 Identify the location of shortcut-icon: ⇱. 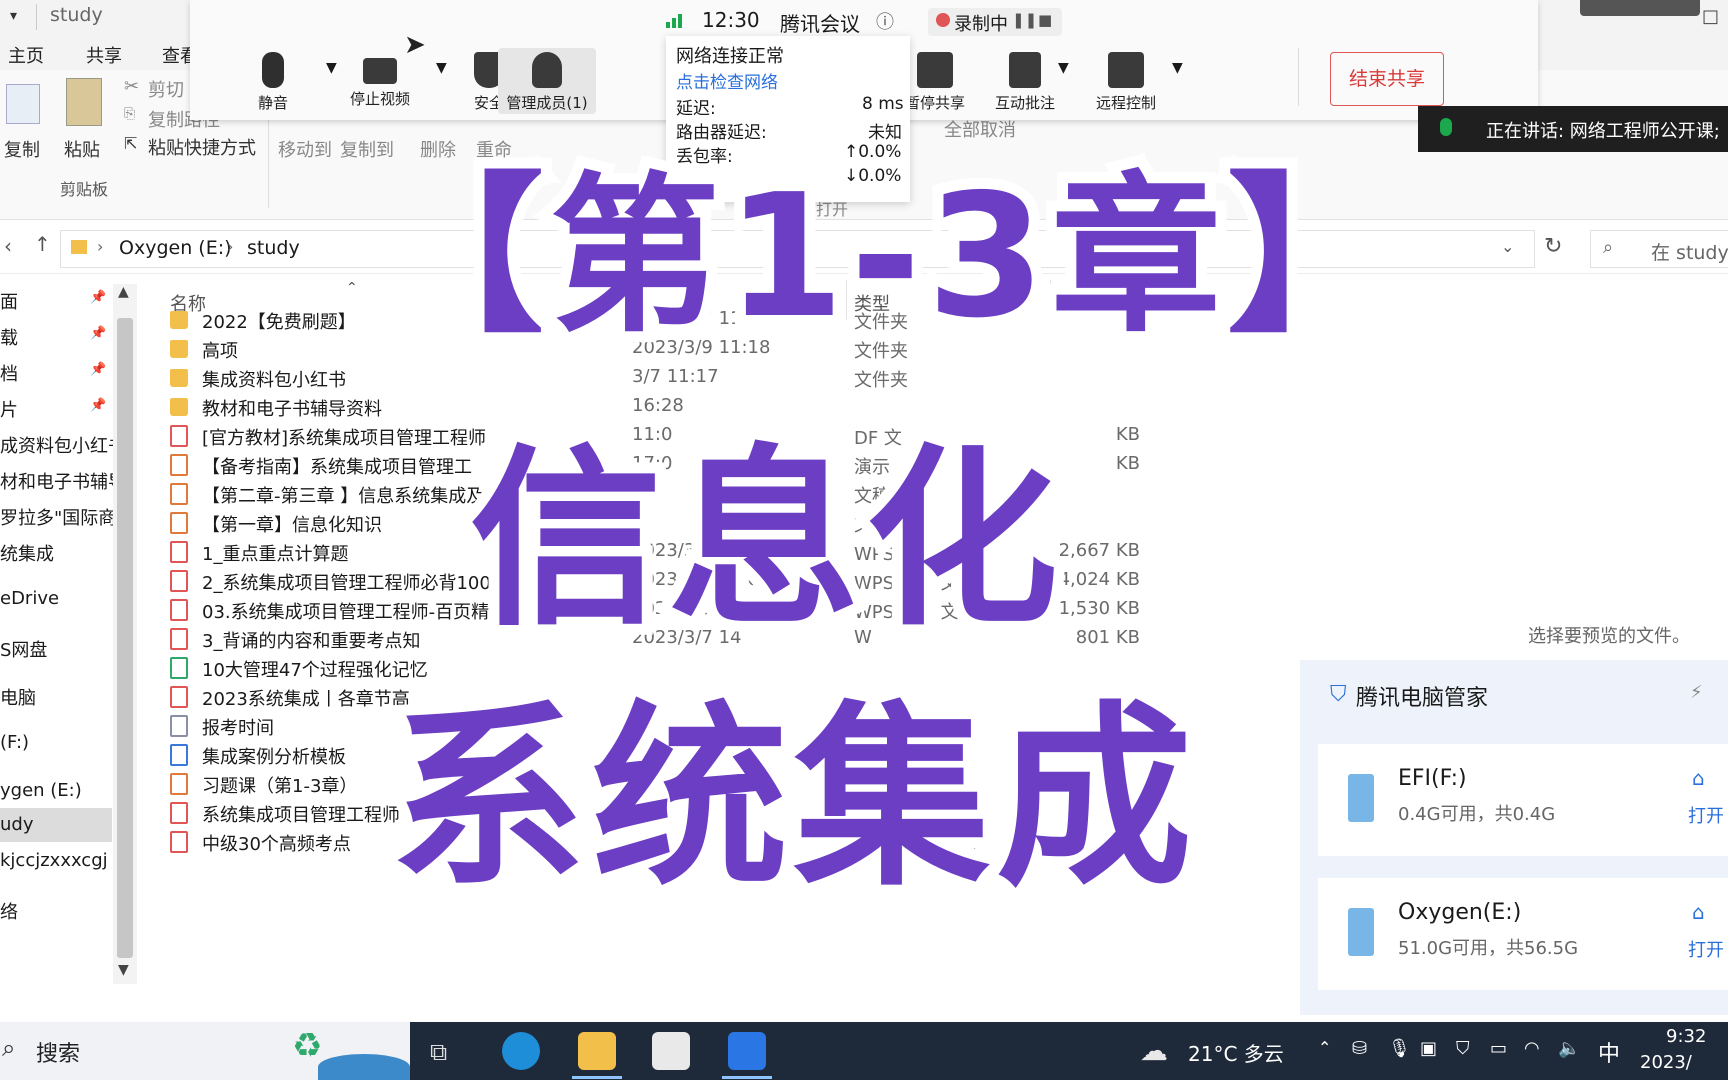
(131, 143).